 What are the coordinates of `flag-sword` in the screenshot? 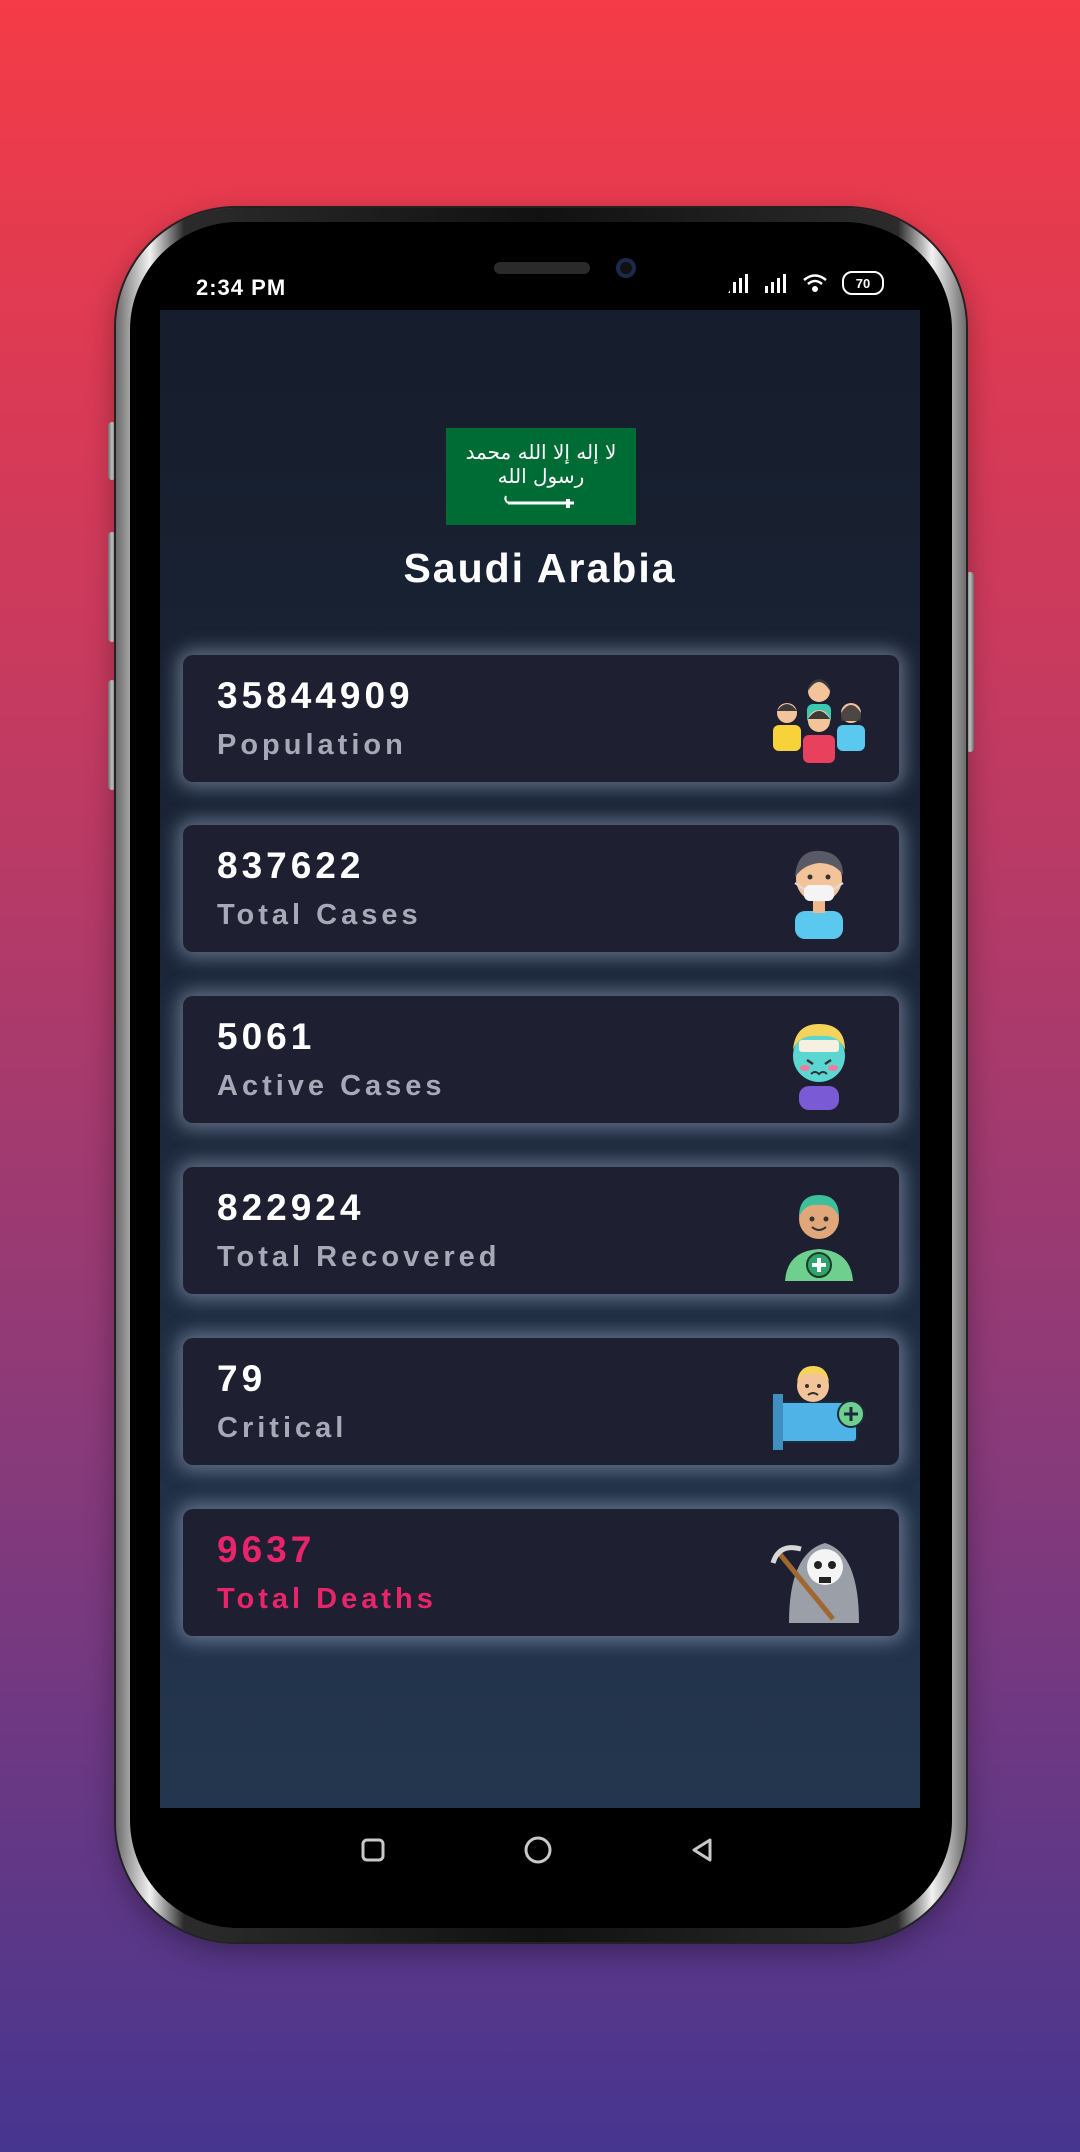 It's located at (539, 501).